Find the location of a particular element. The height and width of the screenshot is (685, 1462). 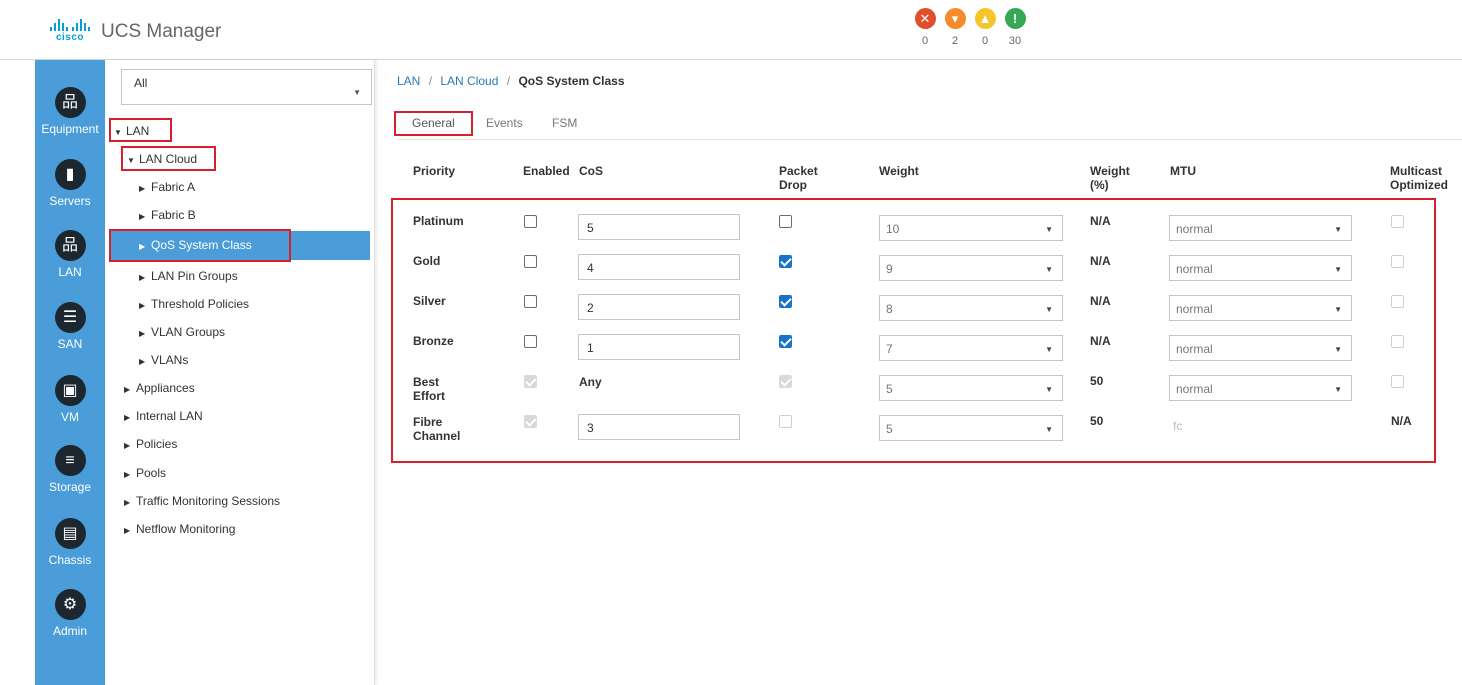

enabled-checkbox-fibre-channel is located at coordinates (530, 421).